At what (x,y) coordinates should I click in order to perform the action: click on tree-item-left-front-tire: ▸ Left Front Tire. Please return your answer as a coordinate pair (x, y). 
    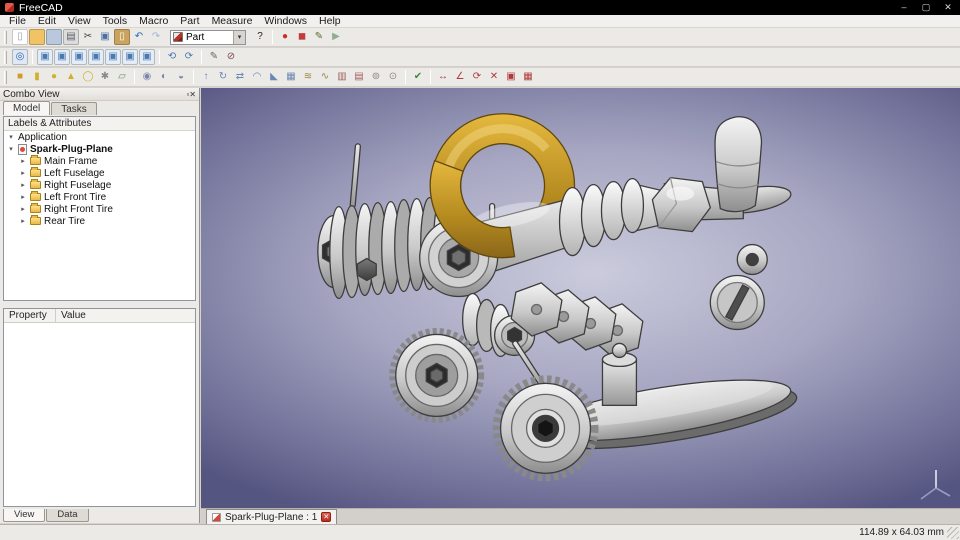
    Looking at the image, I should click on (99, 197).